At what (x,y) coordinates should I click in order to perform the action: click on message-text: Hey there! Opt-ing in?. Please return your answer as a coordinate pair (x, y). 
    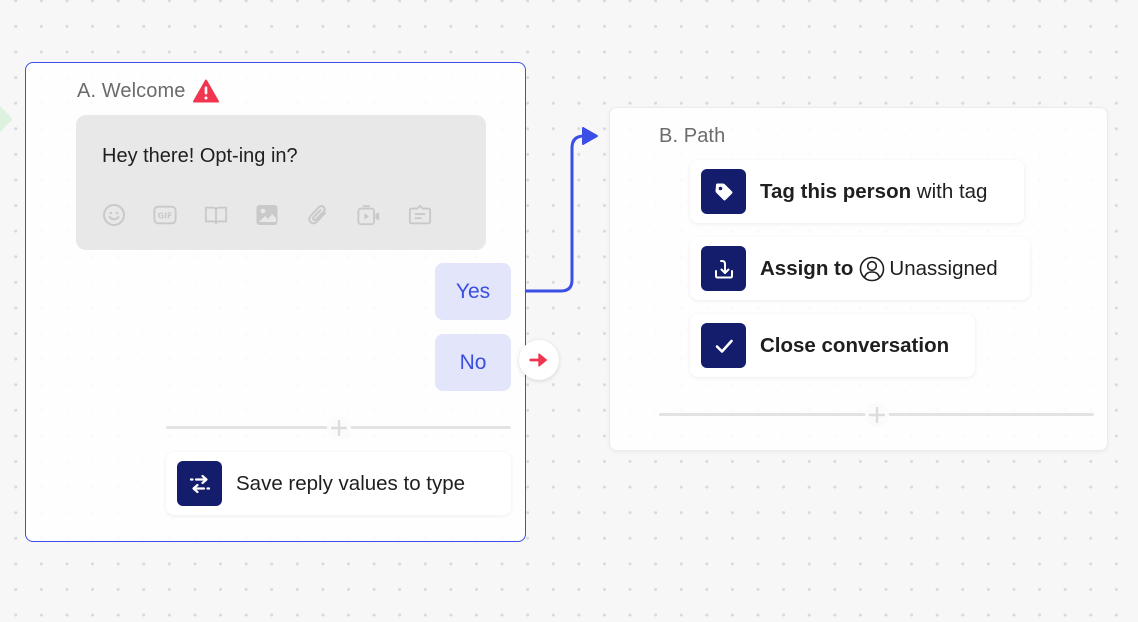
    Looking at the image, I should click on (200, 156).